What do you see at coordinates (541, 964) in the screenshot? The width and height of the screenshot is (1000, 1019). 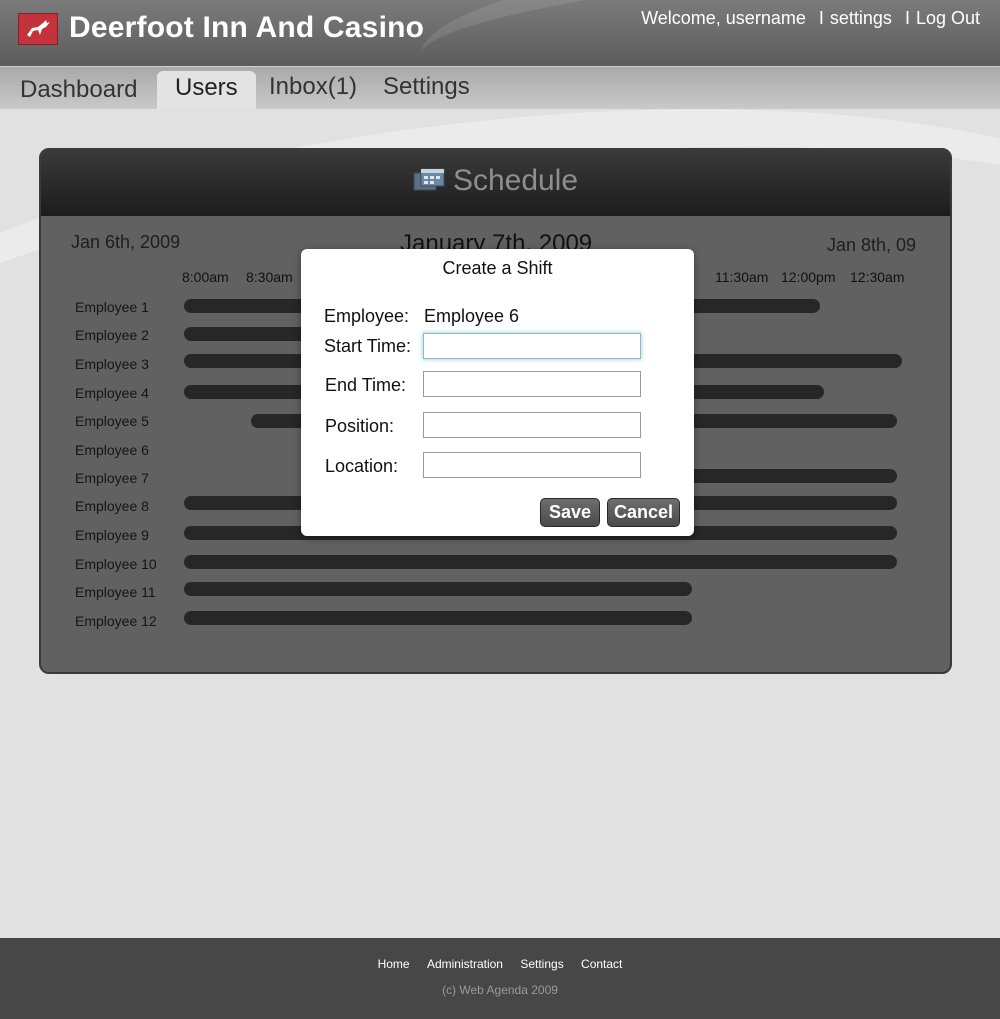 I see `footer-link-settings: Settings` at bounding box center [541, 964].